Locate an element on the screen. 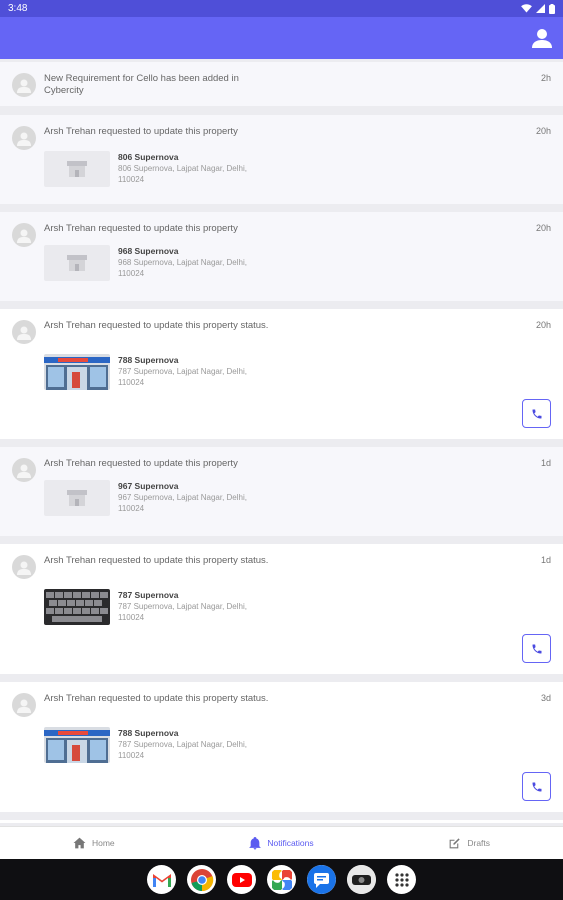 This screenshot has width=563, height=900. wifi-icon is located at coordinates (526, 8).